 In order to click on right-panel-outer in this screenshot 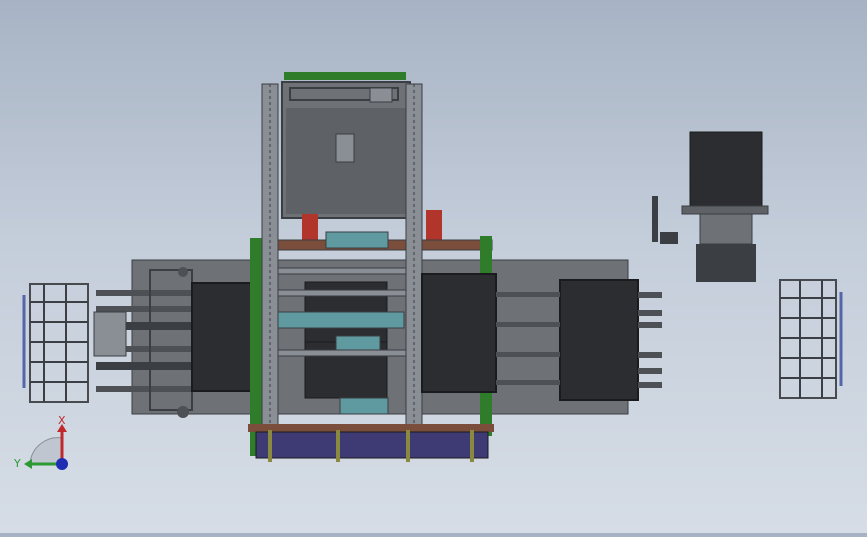, I will do `click(599, 340)`.